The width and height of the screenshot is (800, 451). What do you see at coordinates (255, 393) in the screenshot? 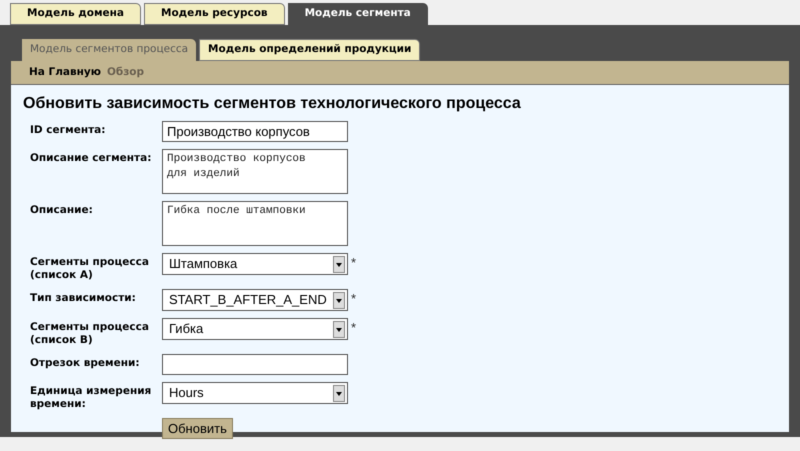
I see `dropdown: Hours` at bounding box center [255, 393].